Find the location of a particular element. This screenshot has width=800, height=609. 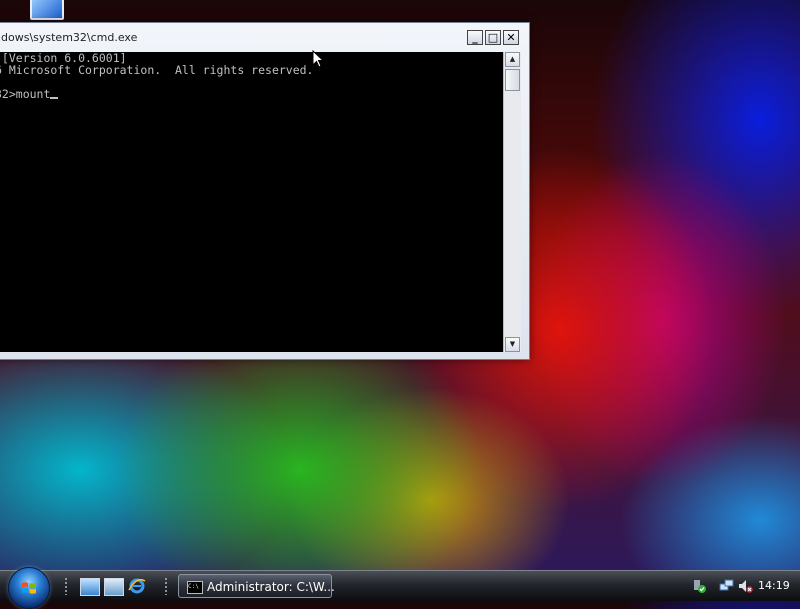

clock: 14:19 is located at coordinates (774, 585).